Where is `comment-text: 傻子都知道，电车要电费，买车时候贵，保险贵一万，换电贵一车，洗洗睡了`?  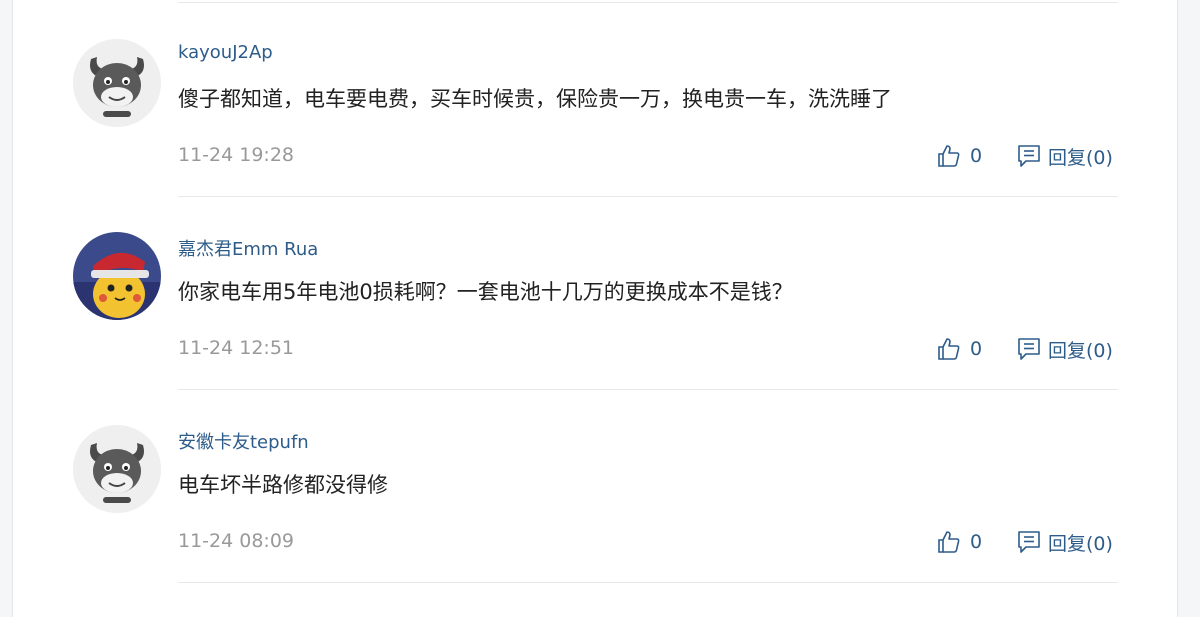
comment-text: 傻子都知道，电车要电费，买车时候贵，保险贵一万，换电贵一车，洗洗睡了 is located at coordinates (535, 99).